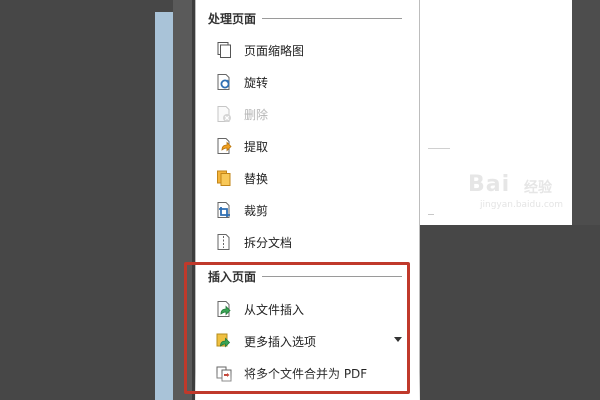 The width and height of the screenshot is (600, 400). I want to click on more-insert-options-icon, so click(224, 341).